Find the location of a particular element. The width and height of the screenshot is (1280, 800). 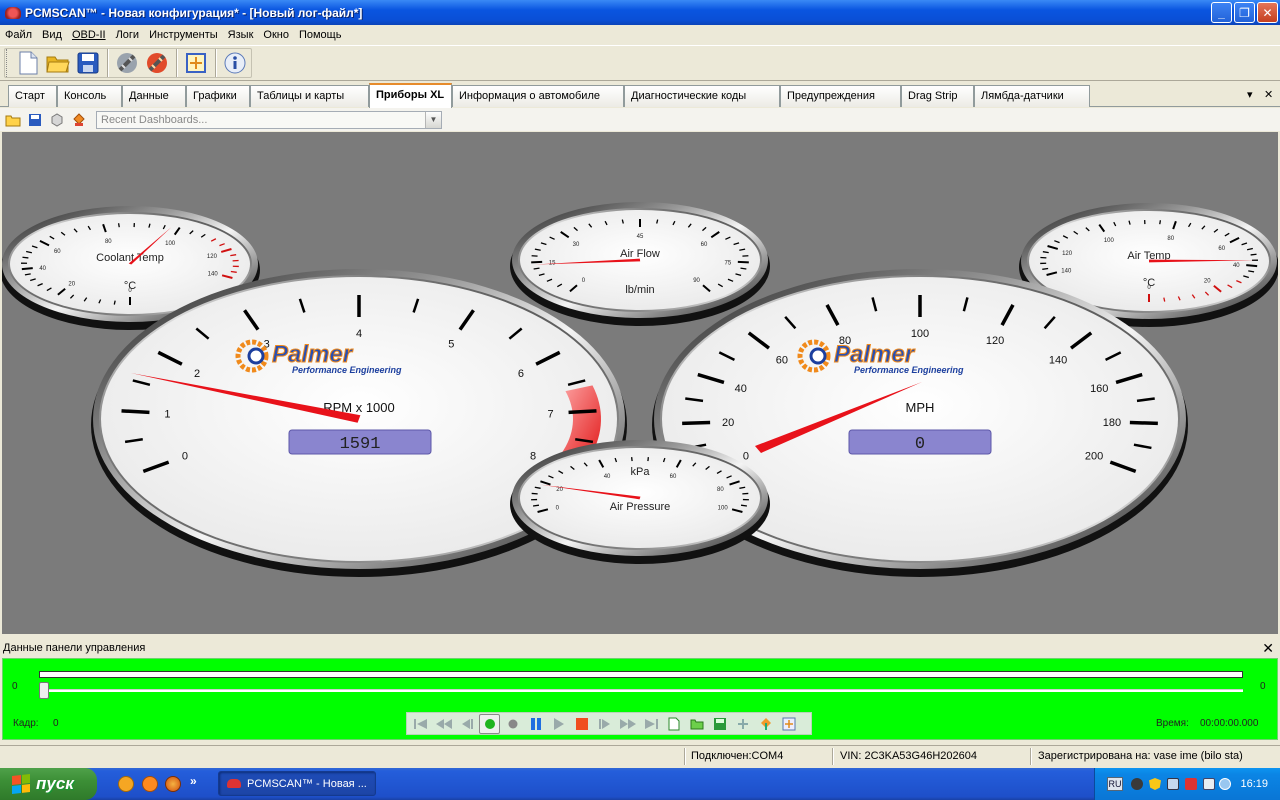

tab-6: Информация о автомобиле is located at coordinates (538, 96).